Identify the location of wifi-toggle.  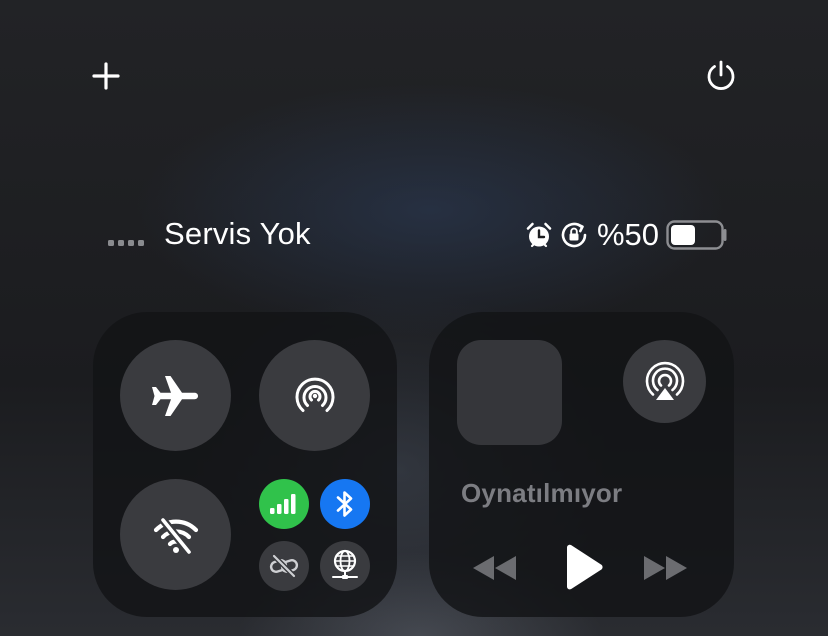
(175, 534).